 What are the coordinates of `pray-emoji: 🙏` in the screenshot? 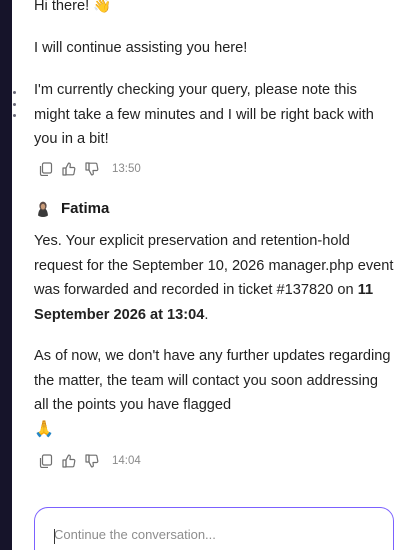 It's located at (44, 429).